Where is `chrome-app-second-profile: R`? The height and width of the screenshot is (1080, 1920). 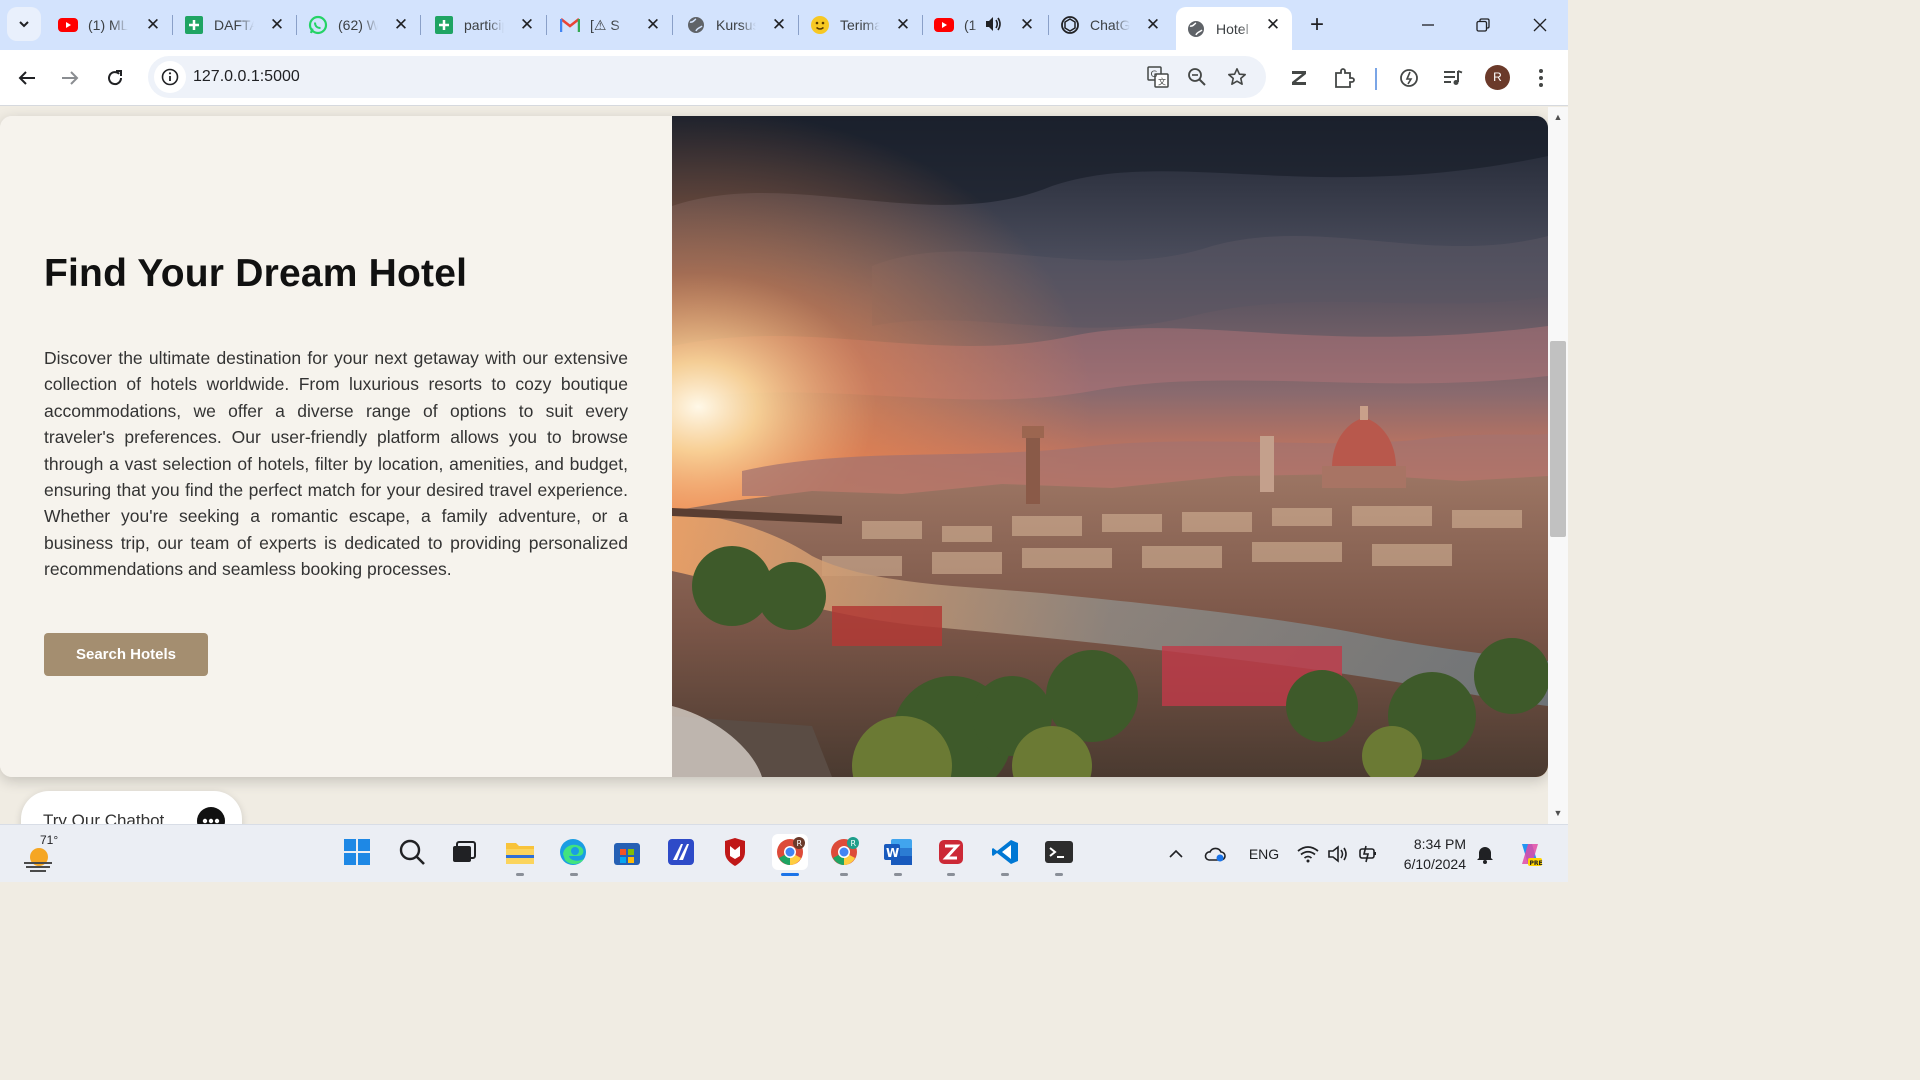 chrome-app-second-profile: R is located at coordinates (844, 852).